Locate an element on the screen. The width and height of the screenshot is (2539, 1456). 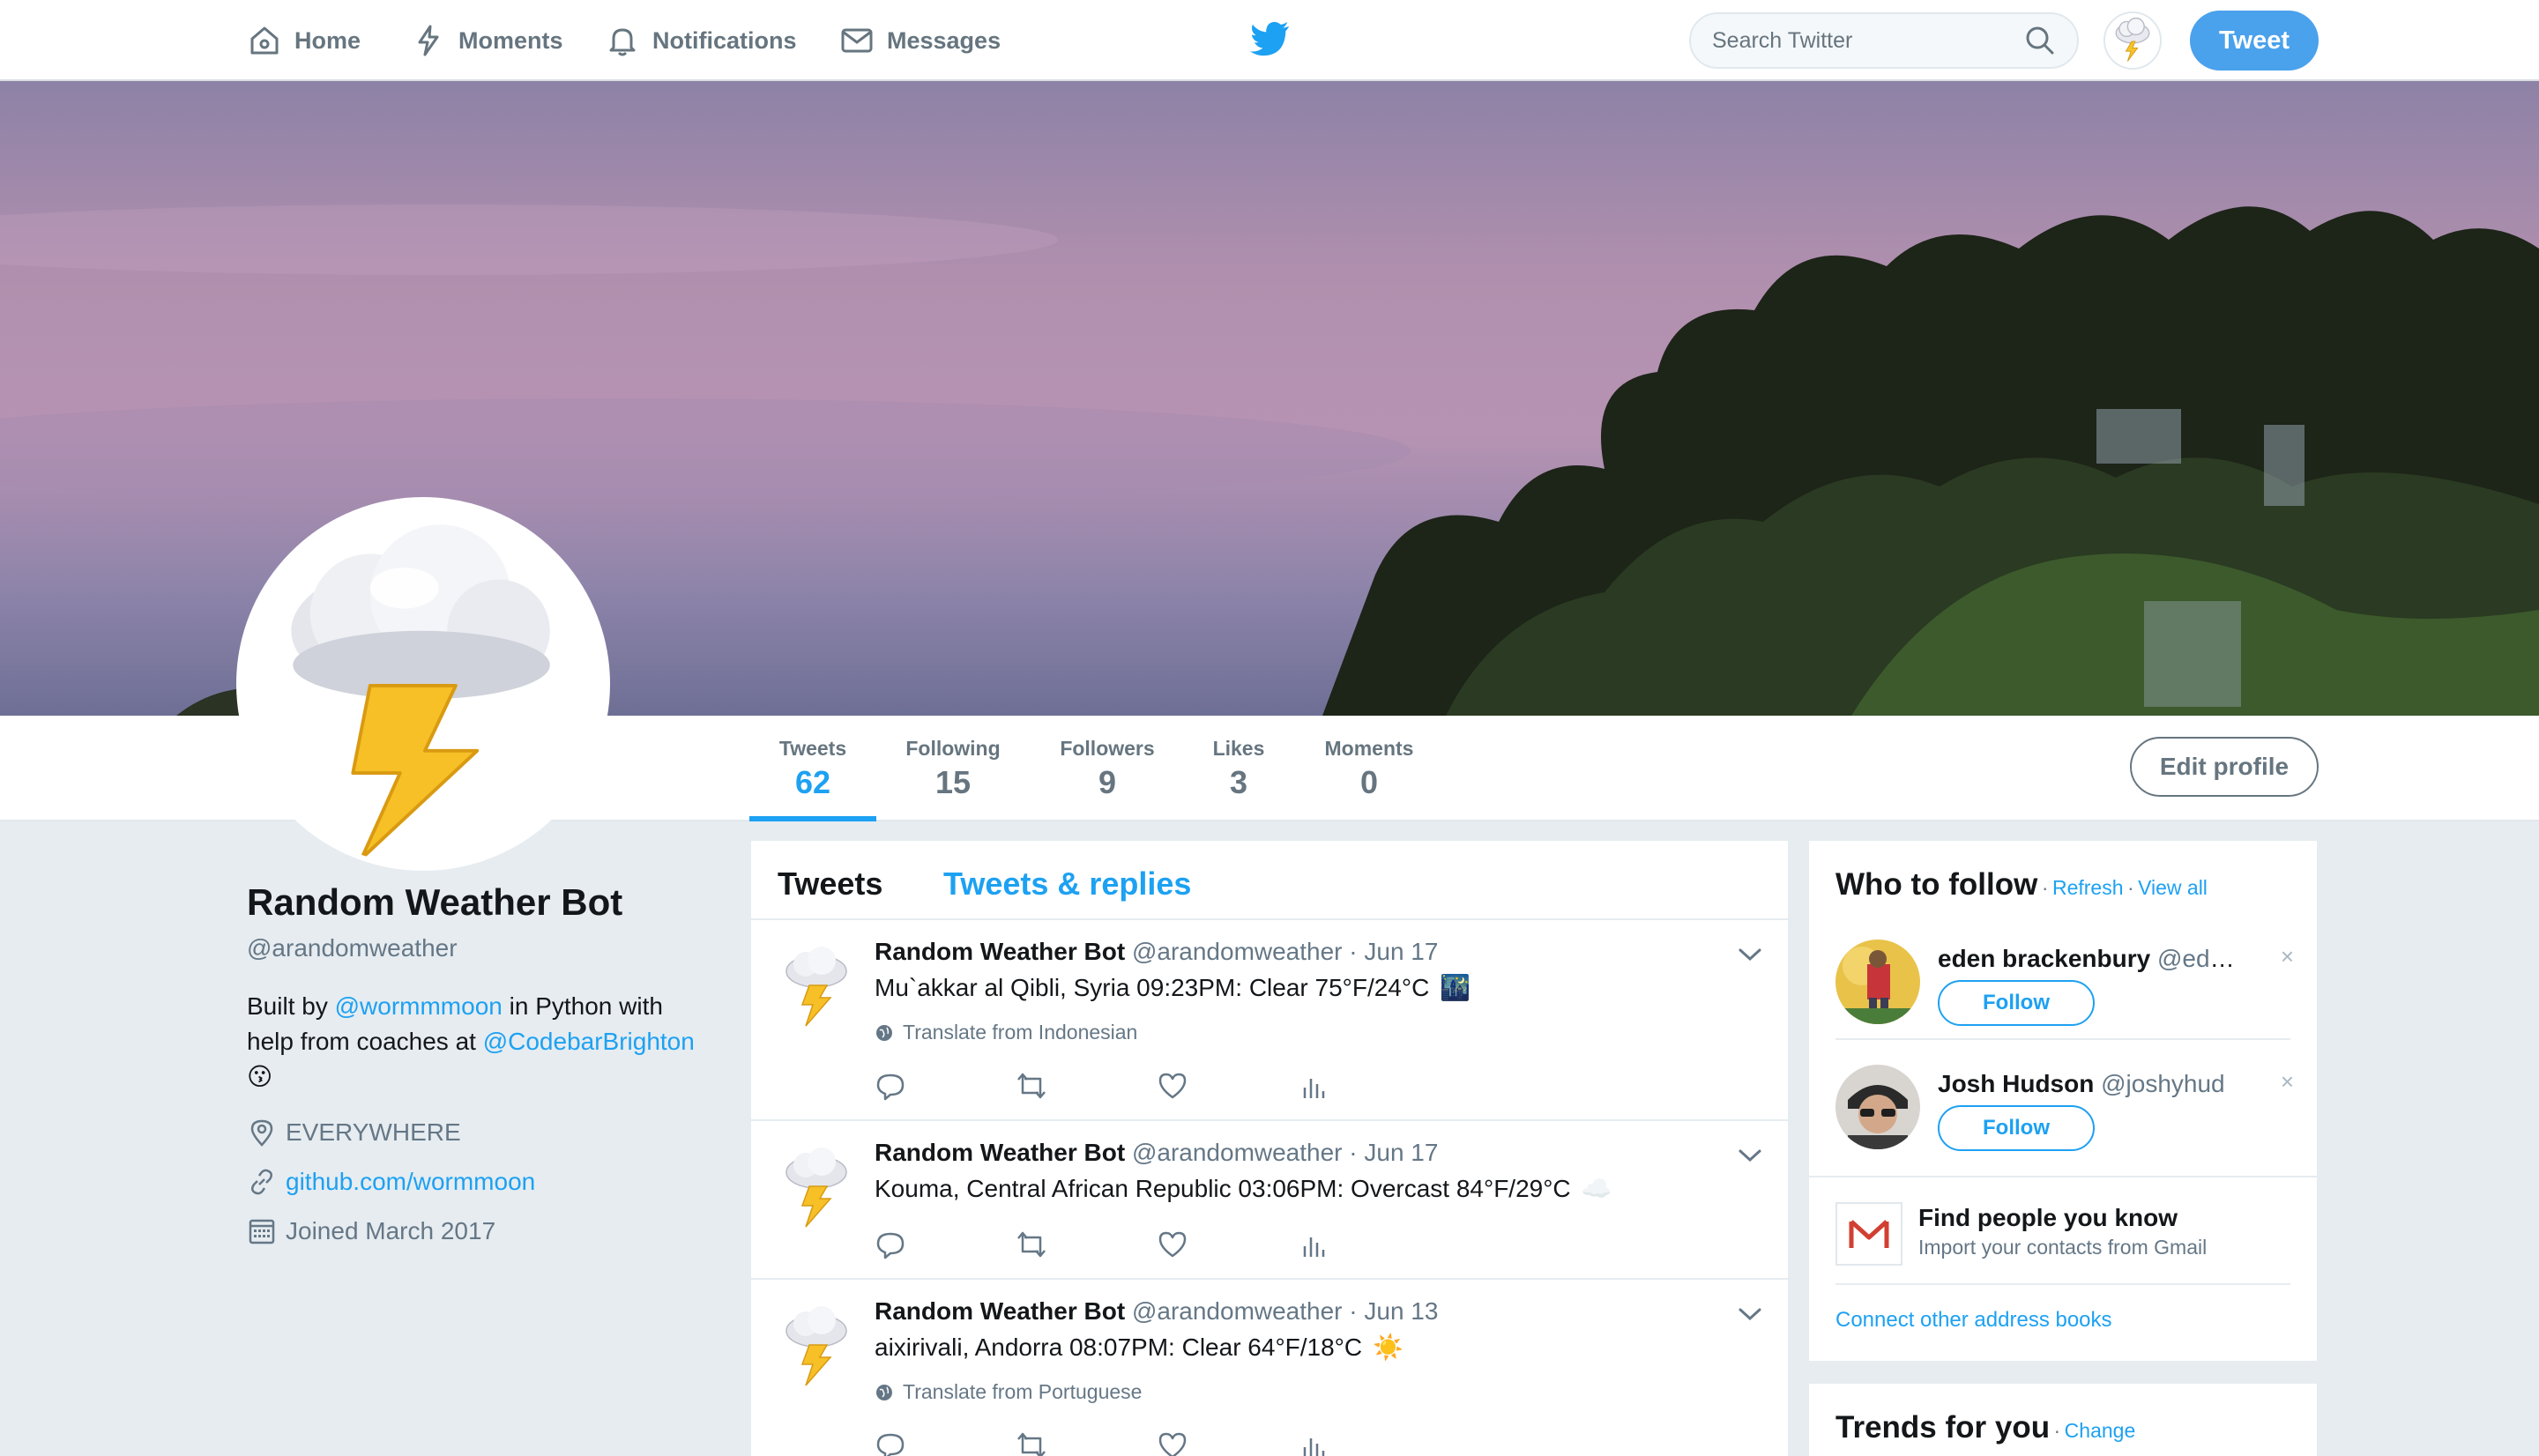
tweet-emoji: ☀️ is located at coordinates (1388, 1347).